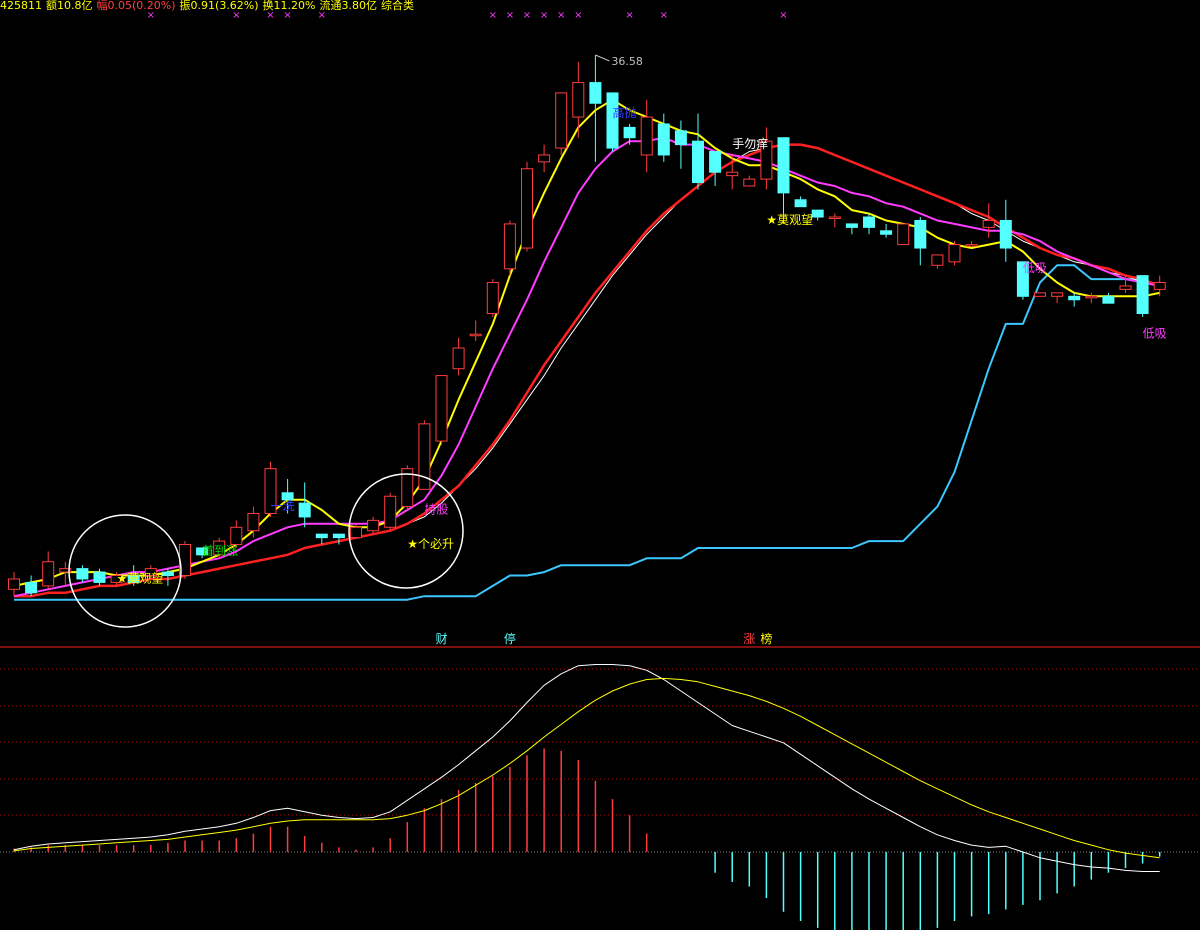 This screenshot has width=1200, height=930. I want to click on high-price-label: 36.58, so click(627, 61).